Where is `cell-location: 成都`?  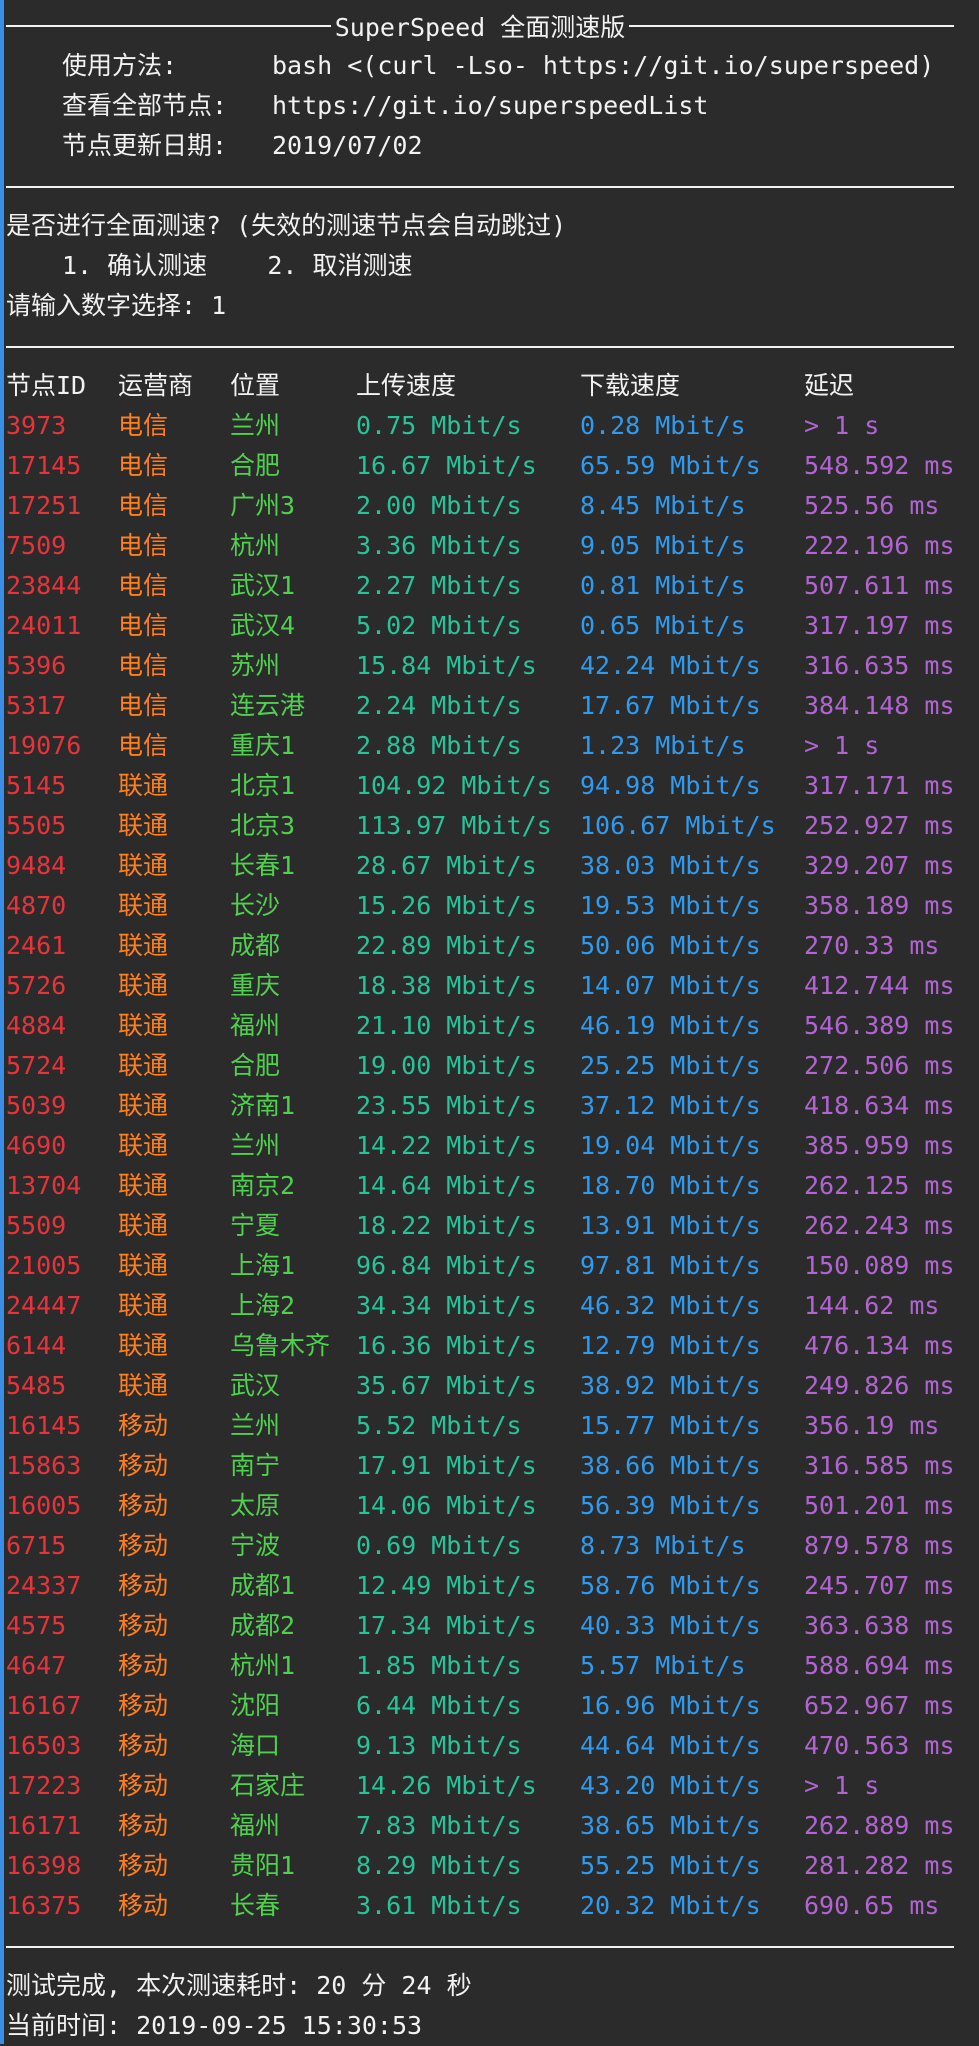 cell-location: 成都 is located at coordinates (255, 945).